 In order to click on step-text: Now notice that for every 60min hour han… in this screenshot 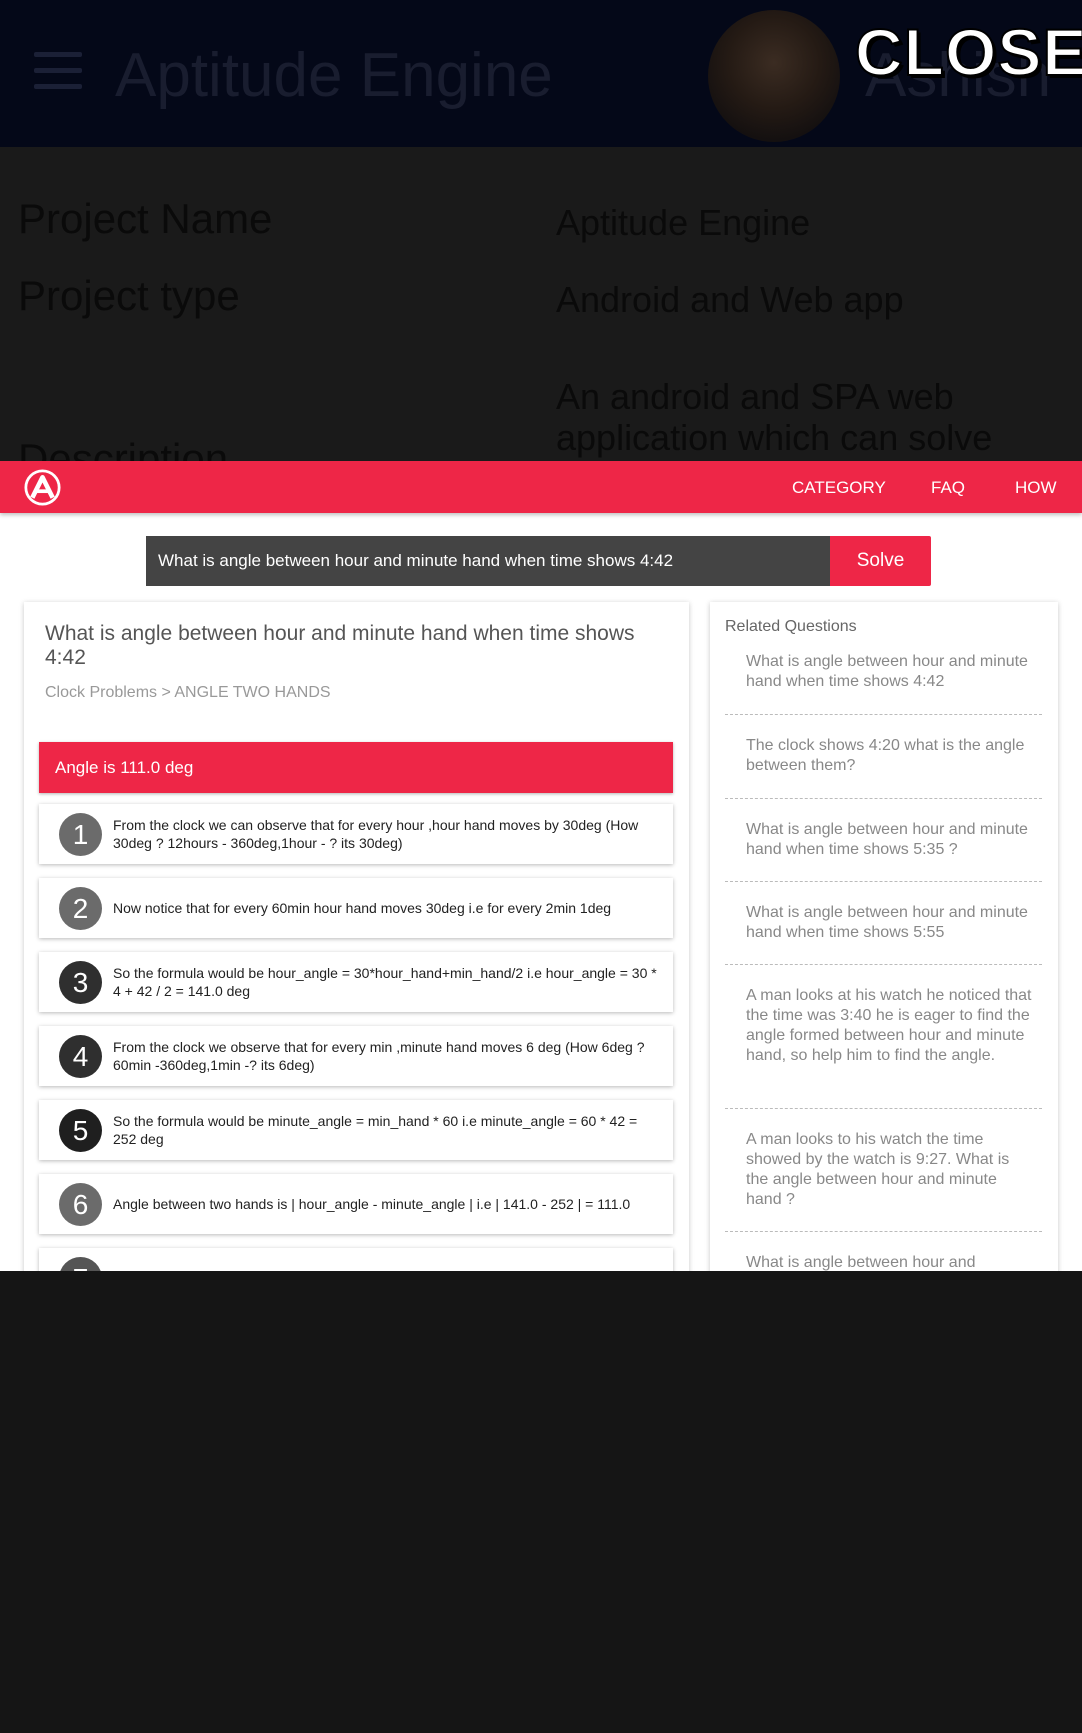, I will do `click(362, 908)`.